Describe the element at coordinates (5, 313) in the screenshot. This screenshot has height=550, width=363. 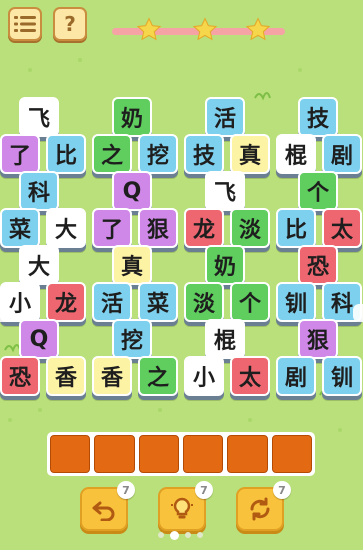
I see `scroll-left-arrow` at that location.